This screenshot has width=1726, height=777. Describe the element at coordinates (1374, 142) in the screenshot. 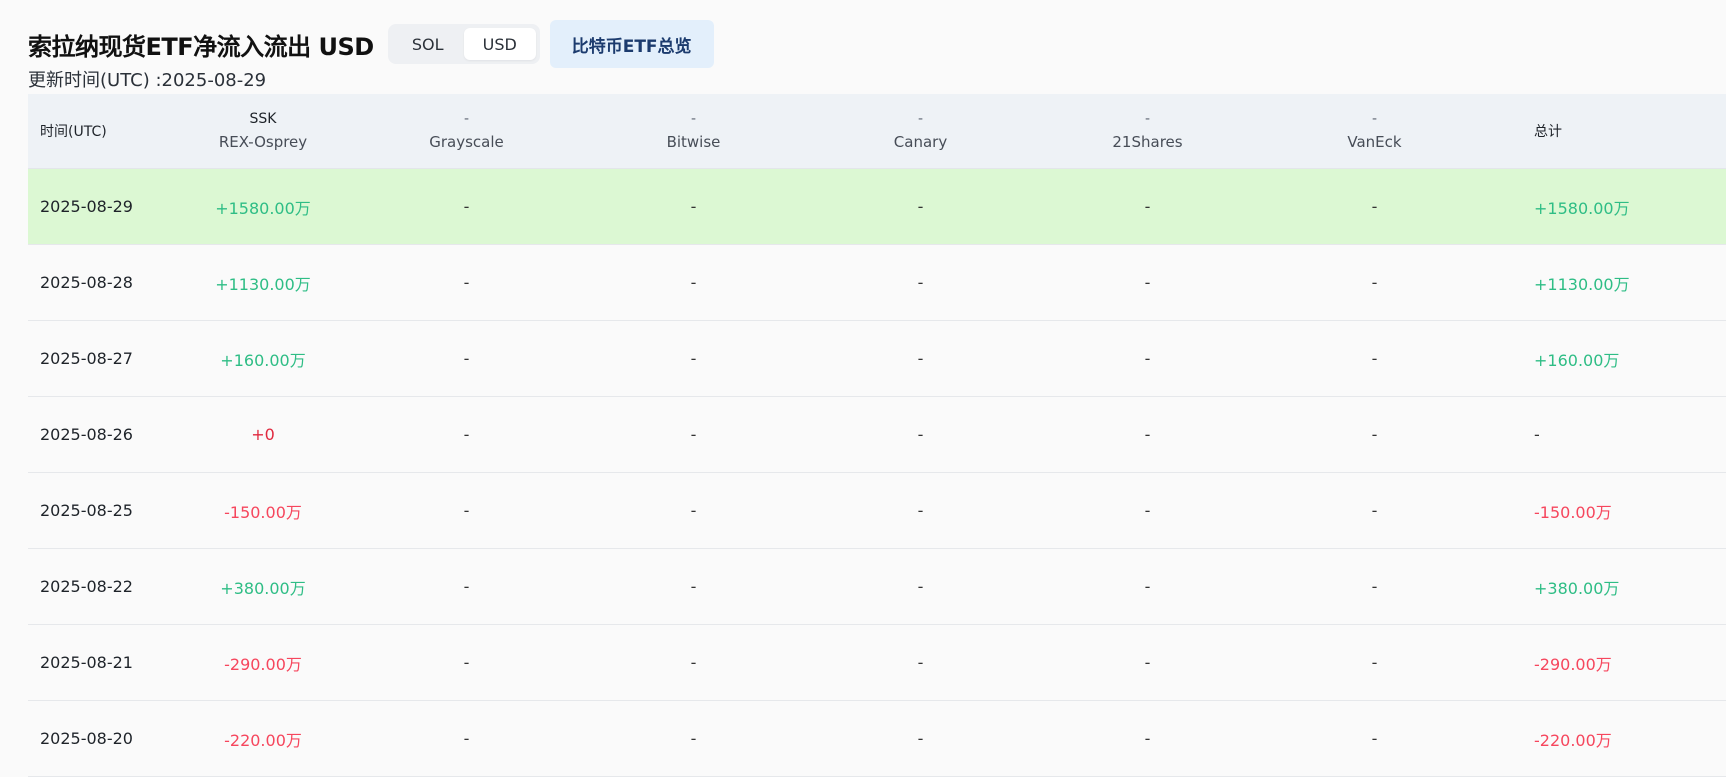

I see `column-header-issuer: VanEck` at that location.